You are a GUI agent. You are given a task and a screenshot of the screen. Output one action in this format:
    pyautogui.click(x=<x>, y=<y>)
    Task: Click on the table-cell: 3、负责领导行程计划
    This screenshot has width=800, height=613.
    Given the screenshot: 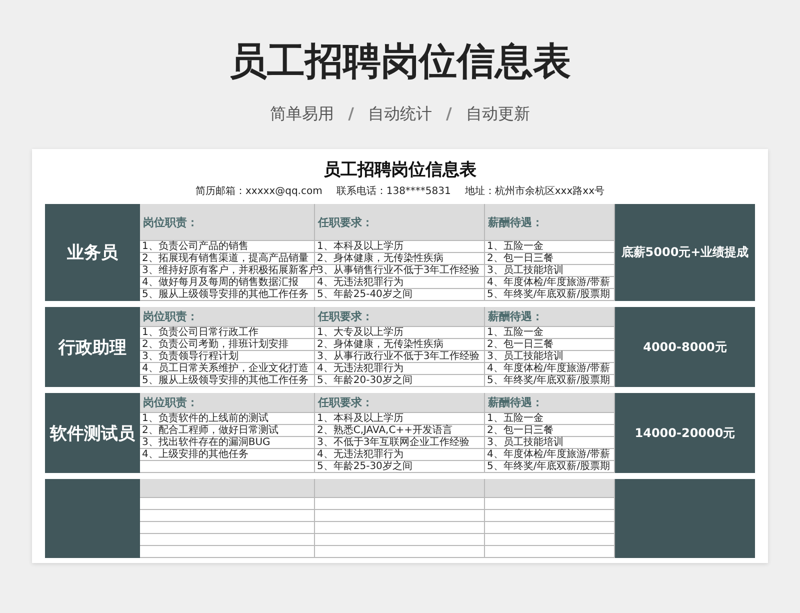 What is the action you would take?
    pyautogui.click(x=227, y=357)
    